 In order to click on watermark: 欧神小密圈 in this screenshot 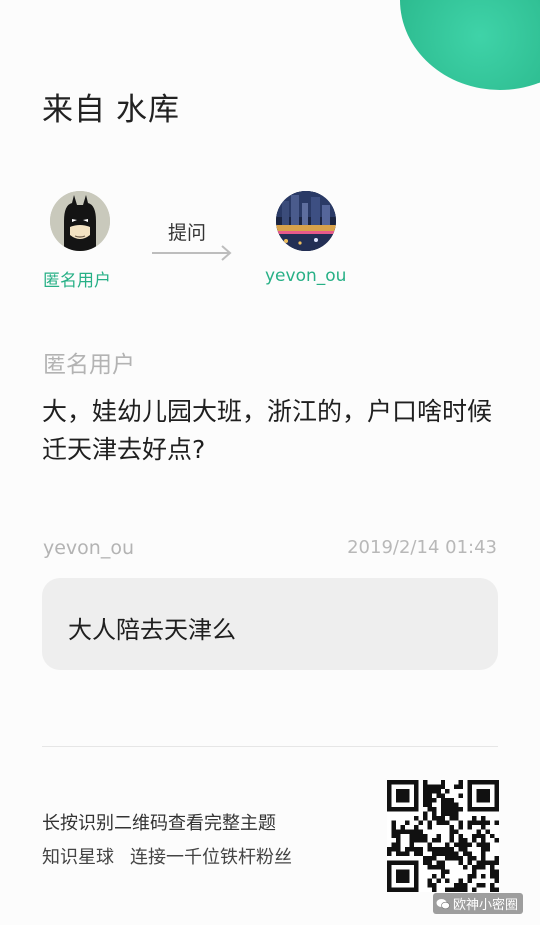, I will do `click(478, 903)`.